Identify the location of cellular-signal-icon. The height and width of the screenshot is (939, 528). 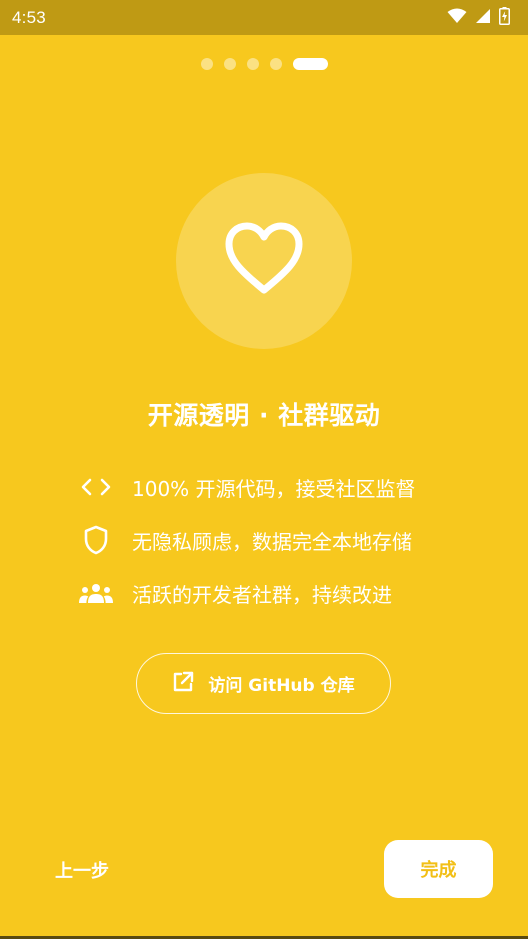
(483, 18).